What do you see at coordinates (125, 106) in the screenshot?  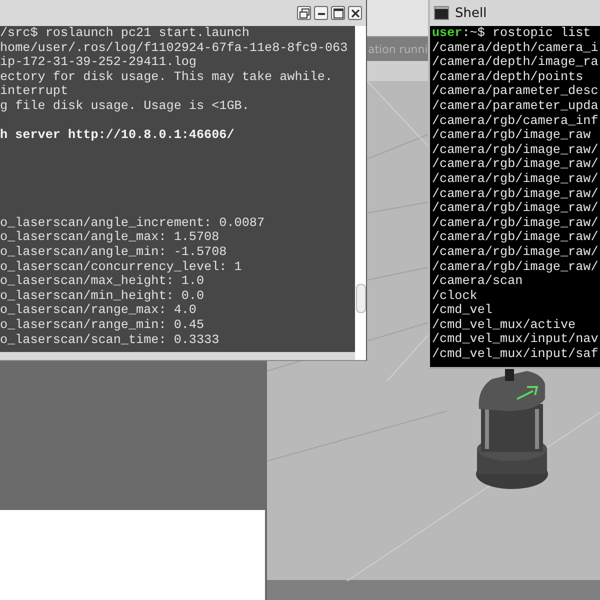 I see `output-line: g file disk usage. Usage is <1GB.` at bounding box center [125, 106].